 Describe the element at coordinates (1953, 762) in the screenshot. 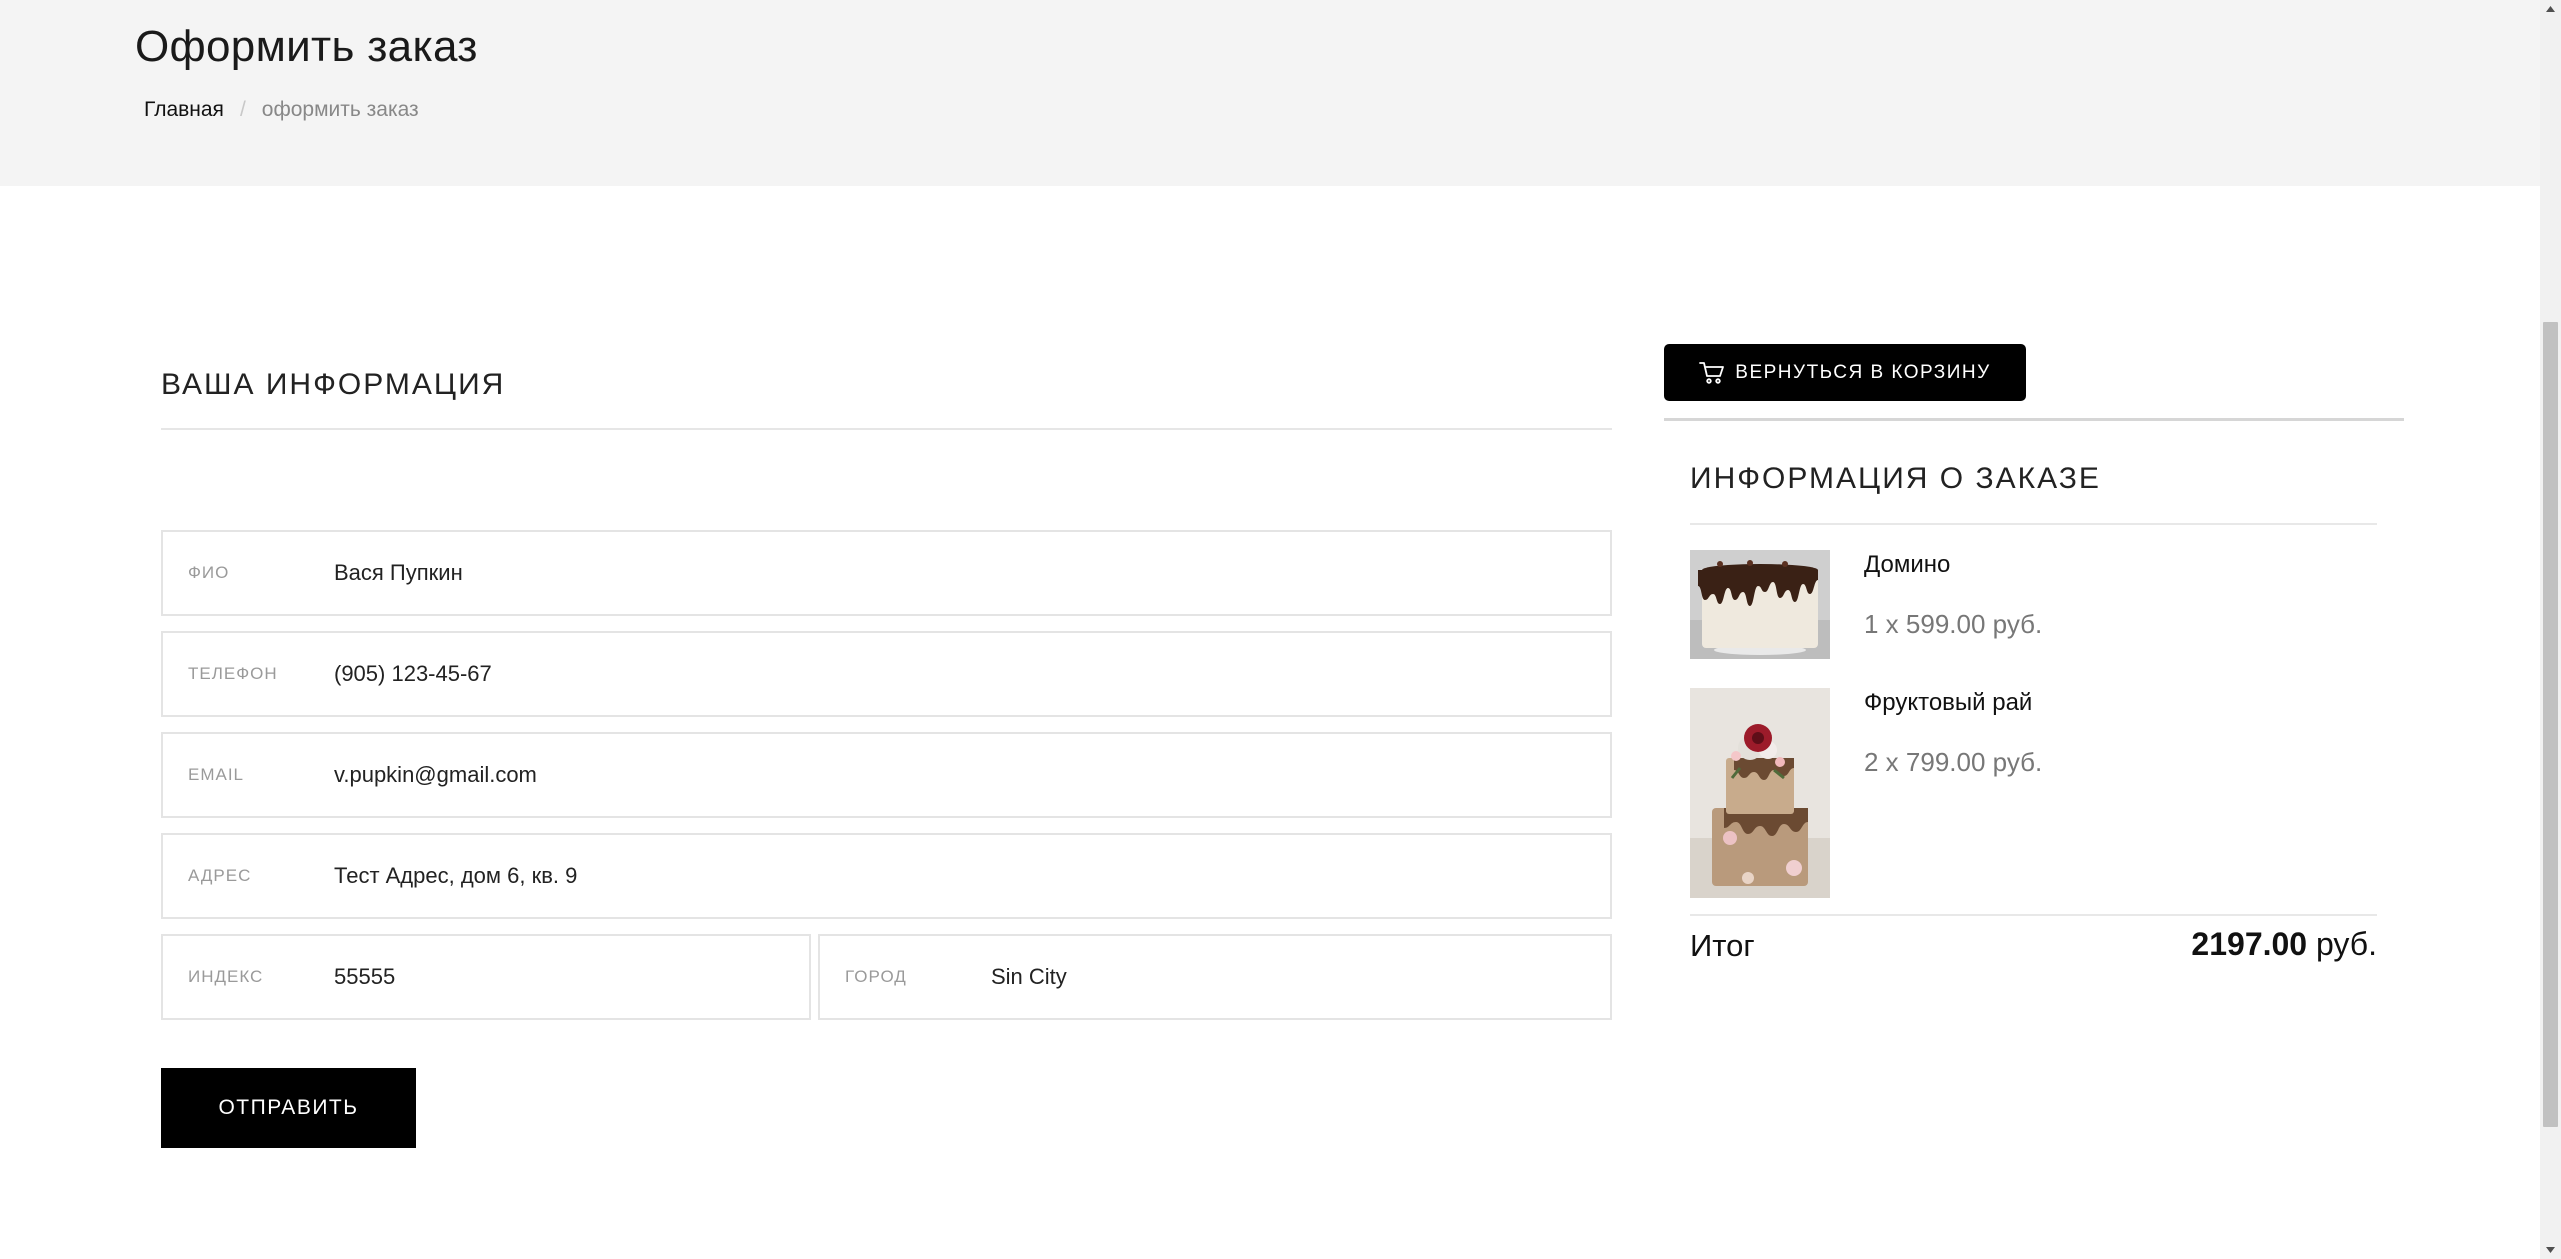

I see `order-item-price: 2 x 799.00 руб.` at that location.